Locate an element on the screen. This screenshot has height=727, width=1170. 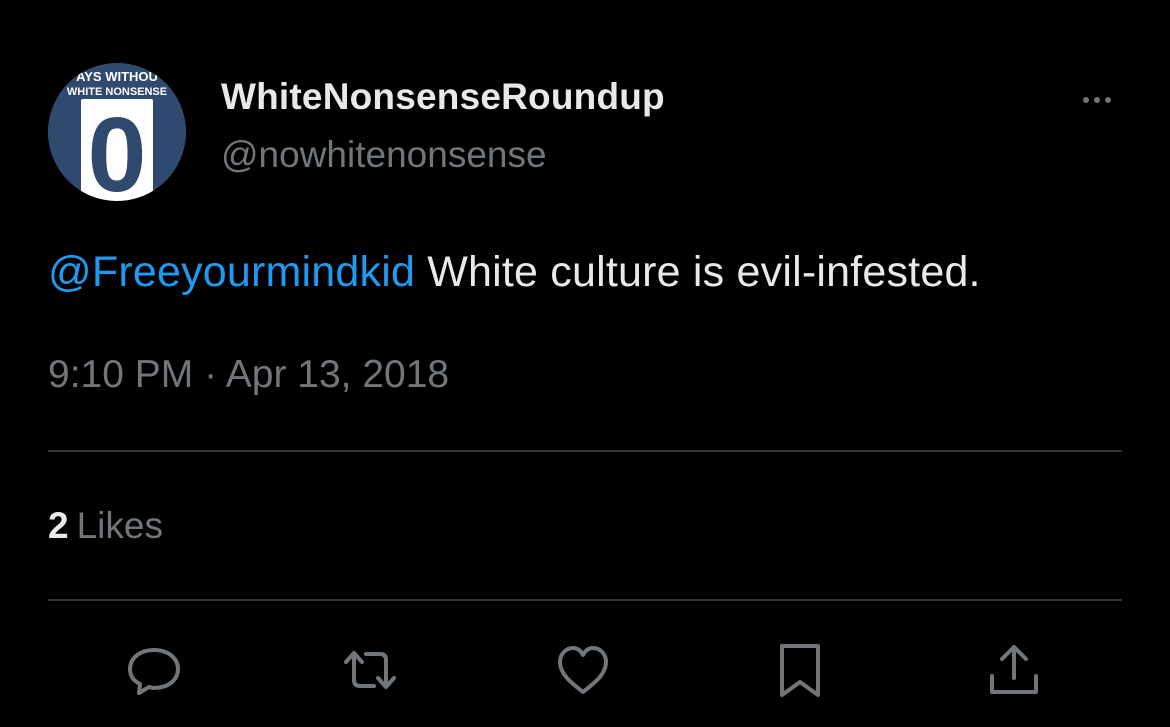
author-handle: @nowhitenonsense is located at coordinates (384, 155).